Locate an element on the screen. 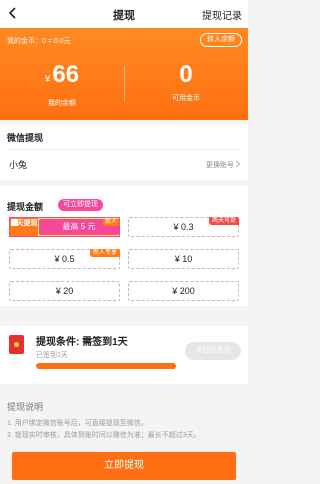 Image resolution: width=320 pixels, height=484 pixels. amount-option-label: ¥ 0.5 is located at coordinates (64, 259).